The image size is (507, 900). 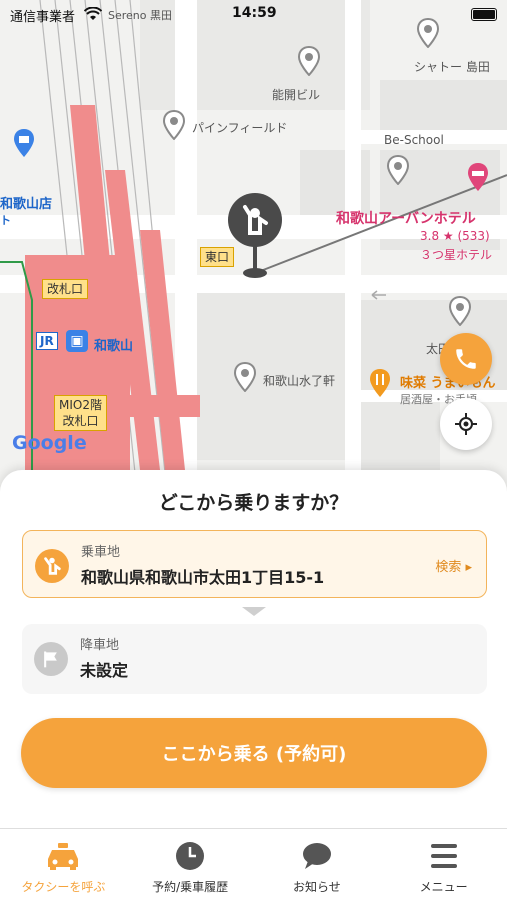 I want to click on tab-history: 予約/乗車履歴, so click(x=190, y=864).